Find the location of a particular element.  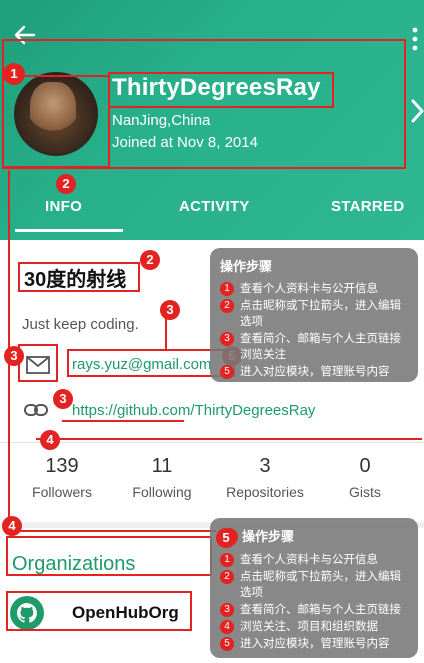

blog-link: https://github.com/ThirtyDegreesRay is located at coordinates (193, 410).